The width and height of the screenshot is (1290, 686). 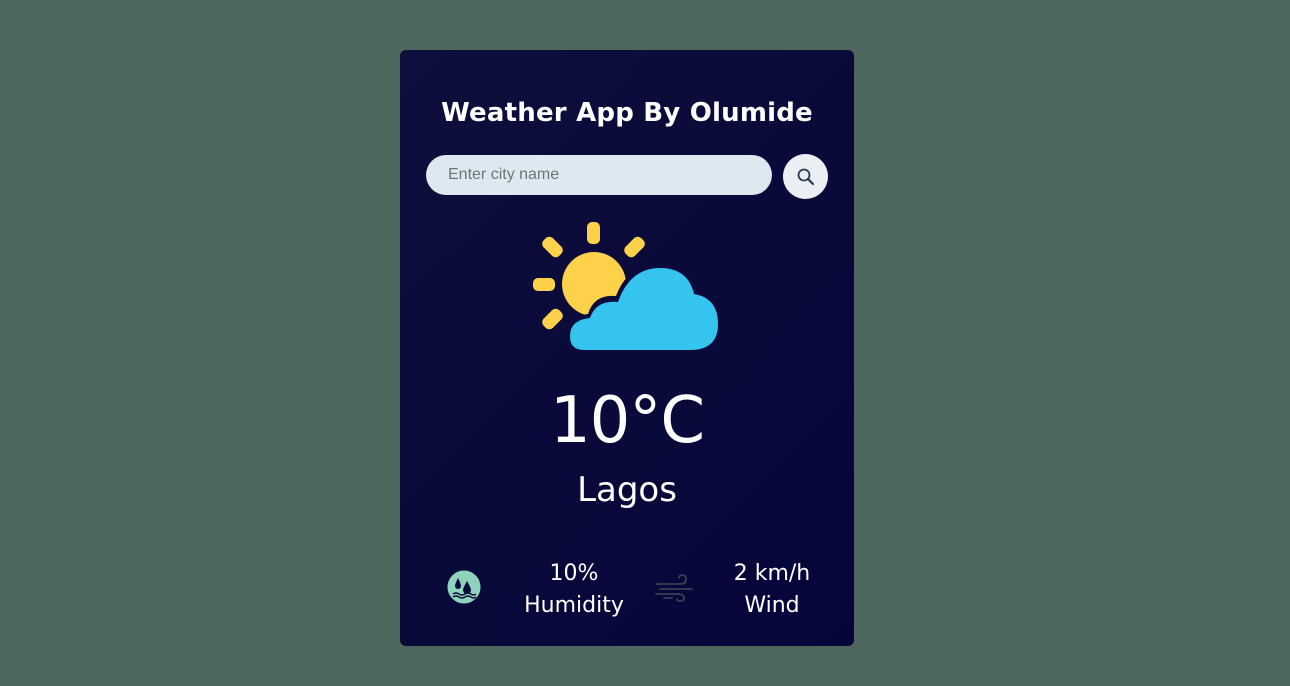 I want to click on search-icon, so click(x=805, y=176).